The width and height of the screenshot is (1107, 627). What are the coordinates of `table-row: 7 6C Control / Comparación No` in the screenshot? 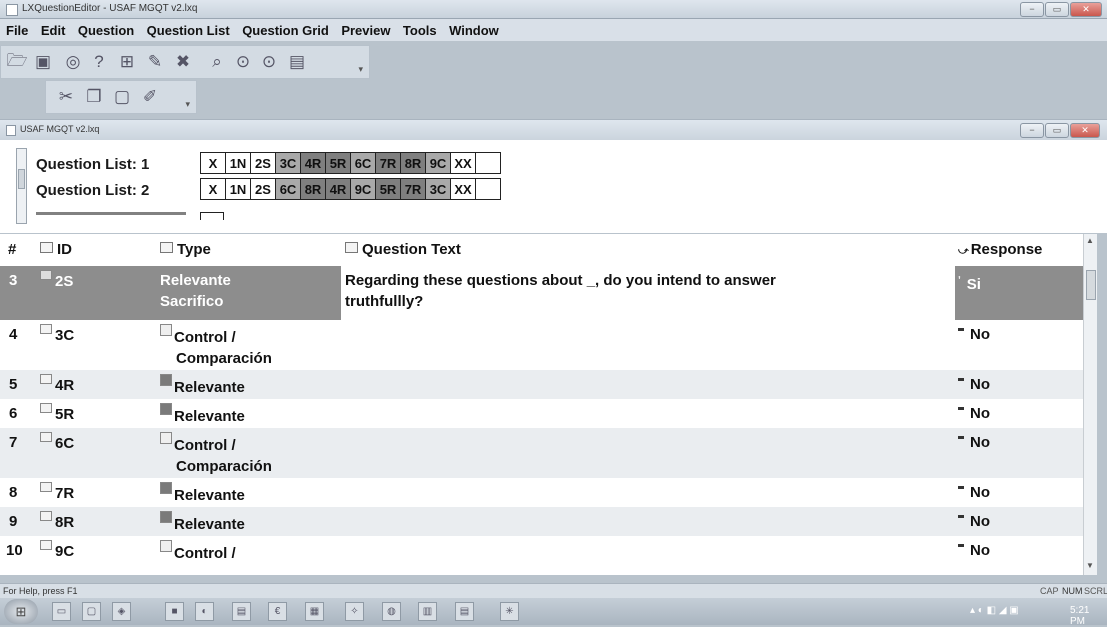 It's located at (541, 453).